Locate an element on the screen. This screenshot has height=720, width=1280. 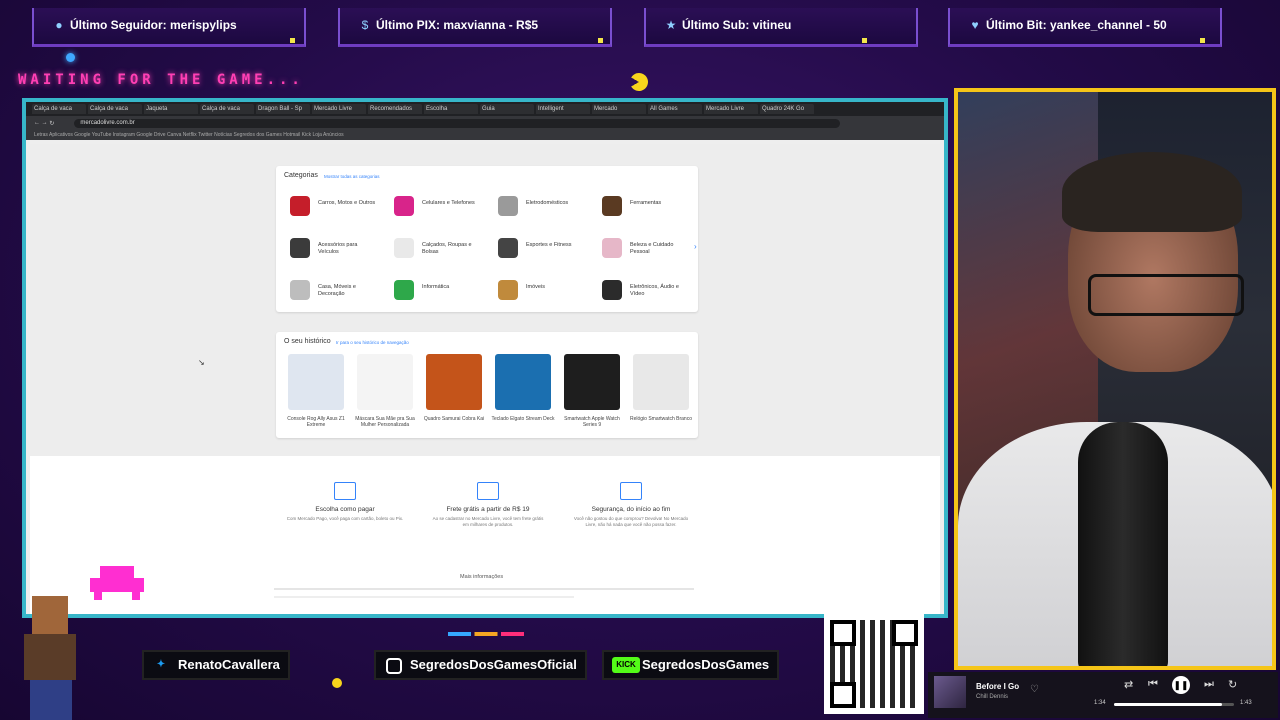
pacman-icon is located at coordinates (639, 82).